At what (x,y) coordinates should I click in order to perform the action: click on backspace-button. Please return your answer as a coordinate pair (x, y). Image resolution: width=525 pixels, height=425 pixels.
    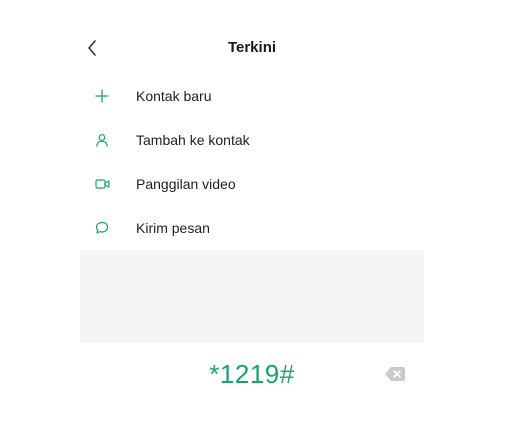
    Looking at the image, I should click on (395, 374).